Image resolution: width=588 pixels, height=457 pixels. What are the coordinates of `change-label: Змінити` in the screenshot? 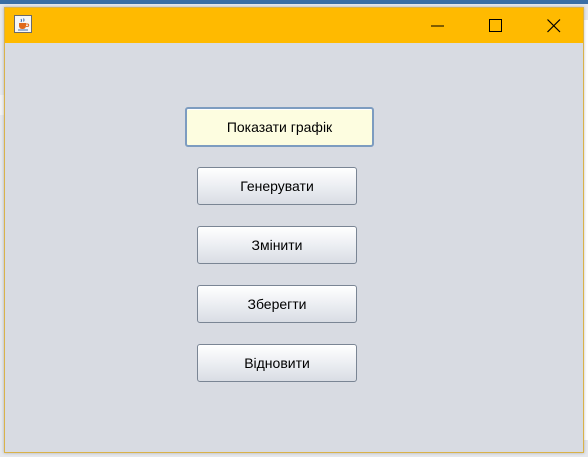 It's located at (277, 245).